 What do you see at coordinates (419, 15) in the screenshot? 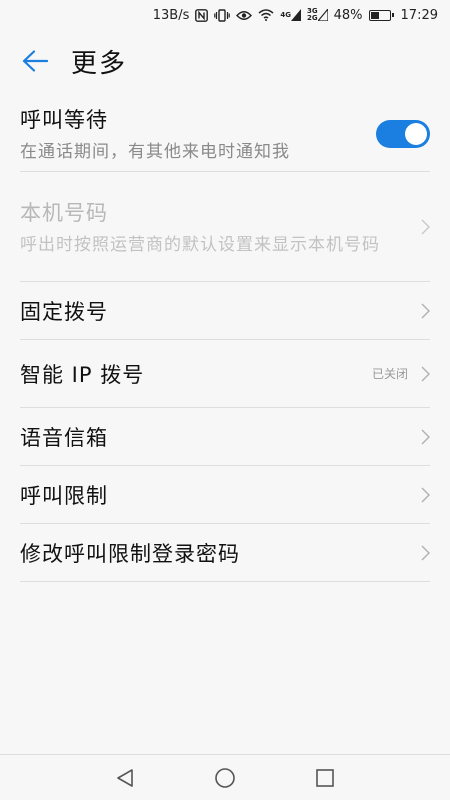
I see `clock: 17:29` at bounding box center [419, 15].